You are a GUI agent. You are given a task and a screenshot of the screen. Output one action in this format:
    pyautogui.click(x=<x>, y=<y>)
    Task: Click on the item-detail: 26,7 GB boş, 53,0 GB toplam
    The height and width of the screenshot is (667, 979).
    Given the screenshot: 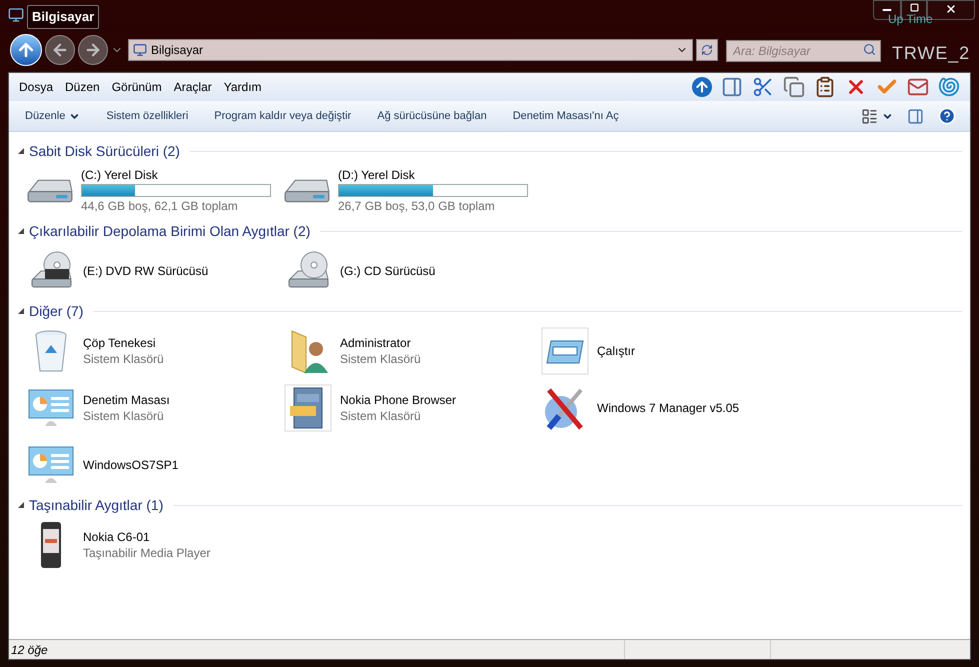 What is the action you would take?
    pyautogui.click(x=417, y=206)
    